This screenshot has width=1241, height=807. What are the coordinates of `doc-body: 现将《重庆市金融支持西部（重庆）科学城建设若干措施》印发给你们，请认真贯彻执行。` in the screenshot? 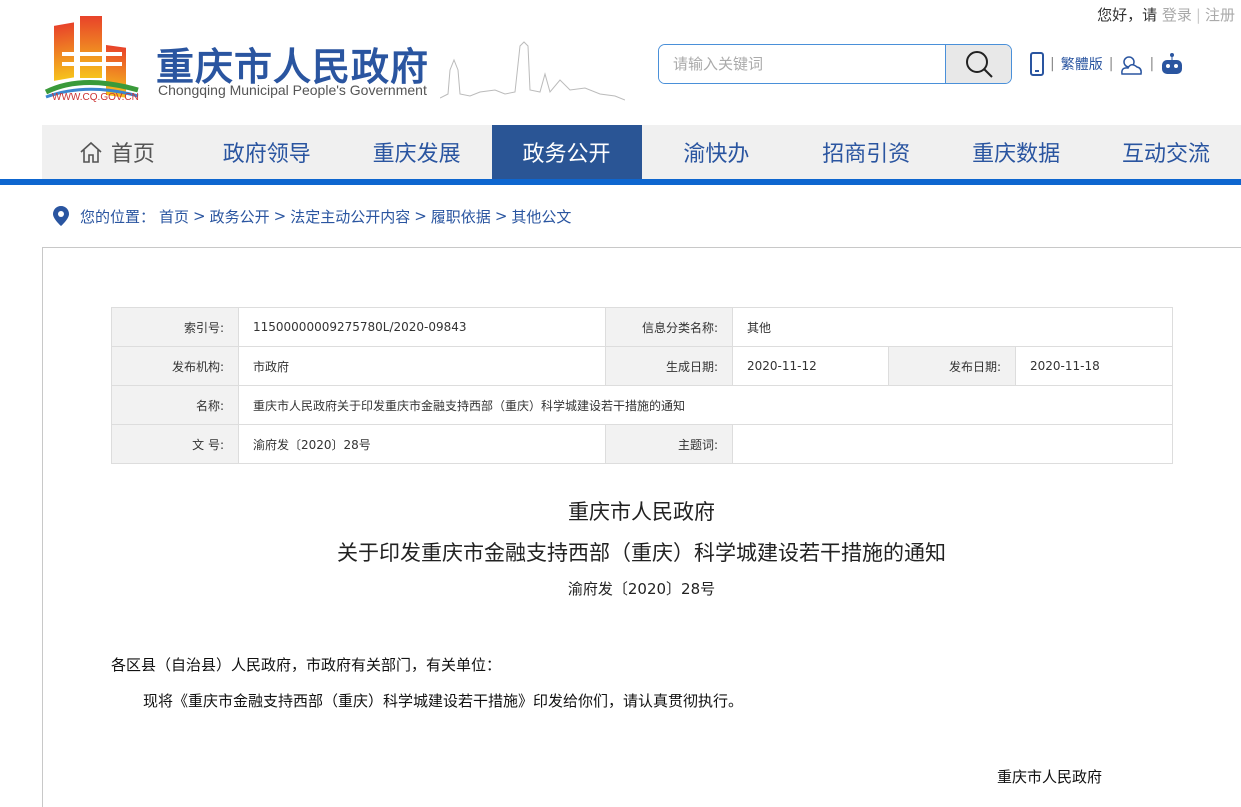 It's located at (443, 701).